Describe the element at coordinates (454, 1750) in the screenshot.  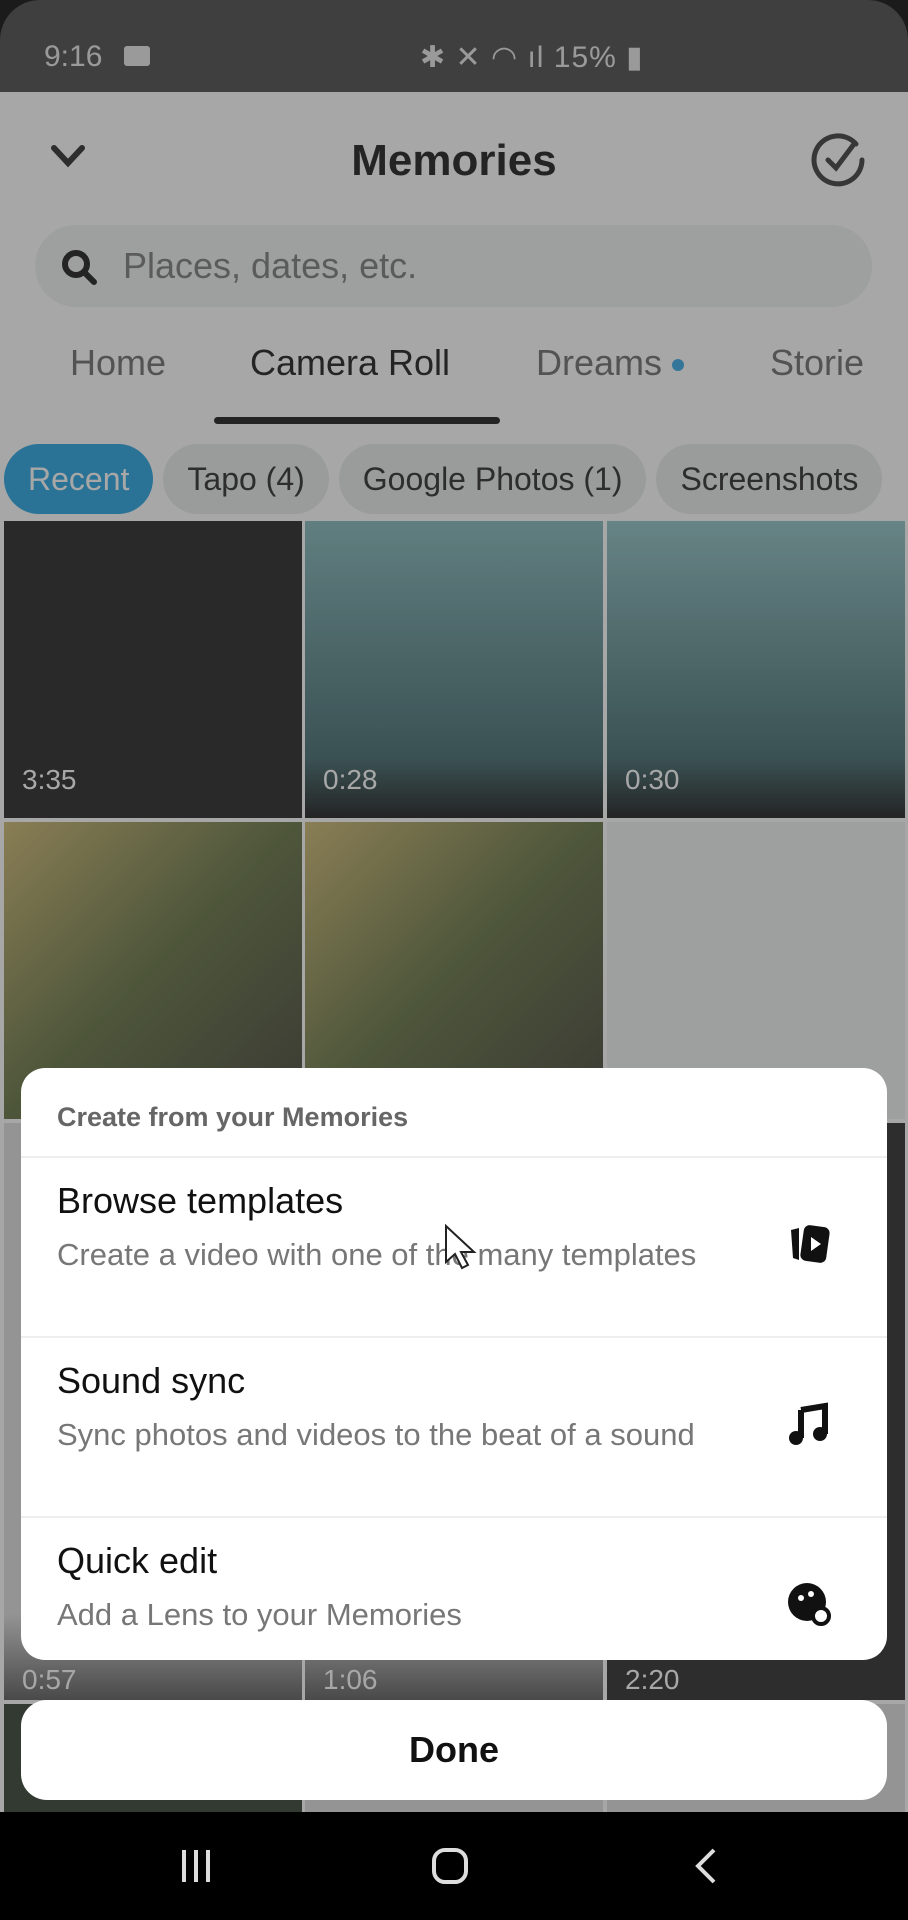
I see `done-button: Done` at that location.